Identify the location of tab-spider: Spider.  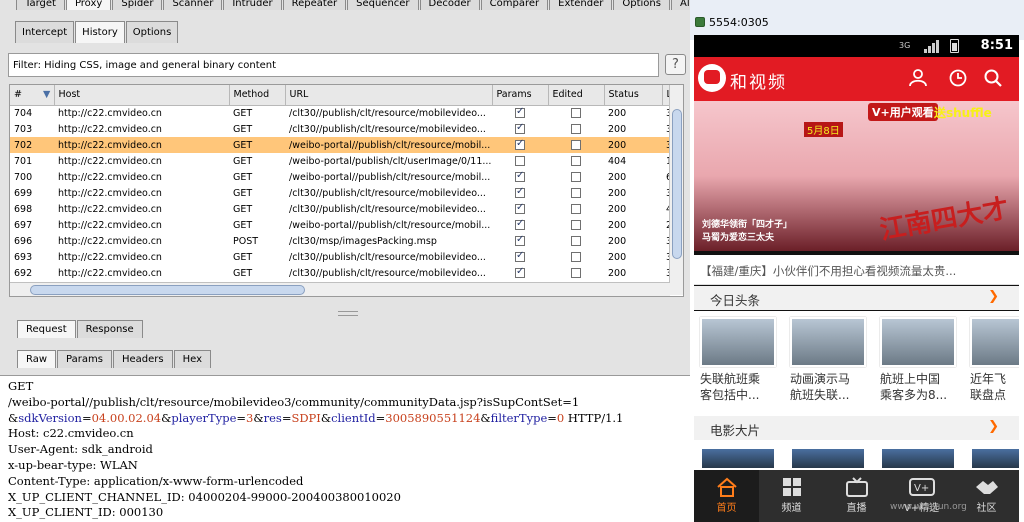
(137, 5).